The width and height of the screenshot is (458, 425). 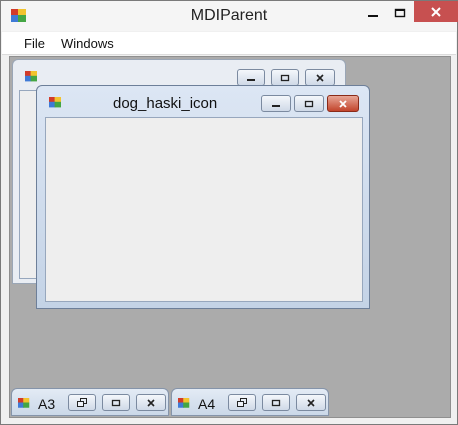 I want to click on minimized-window-a3: A3, so click(x=90, y=402).